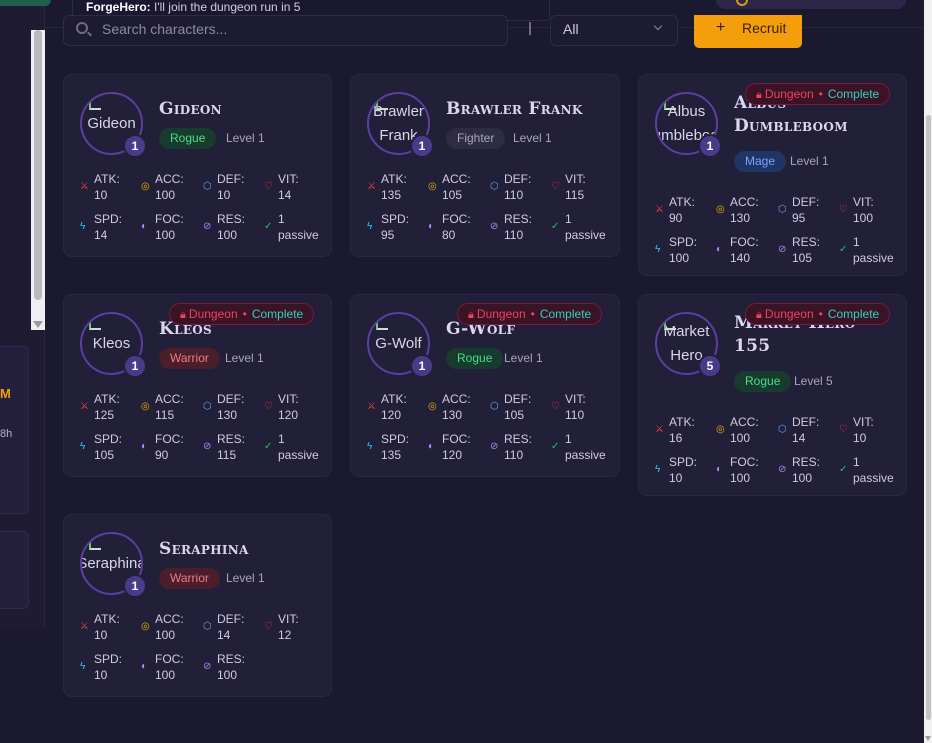 This screenshot has height=743, width=932. Describe the element at coordinates (710, 366) in the screenshot. I see `level-badge: 5` at that location.